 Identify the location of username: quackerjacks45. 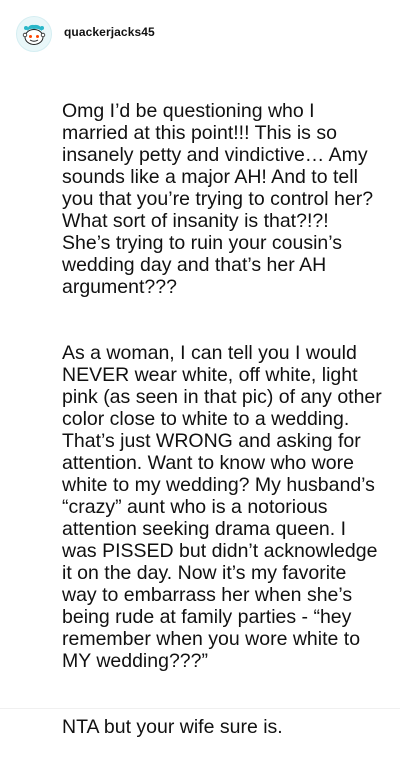
(109, 32).